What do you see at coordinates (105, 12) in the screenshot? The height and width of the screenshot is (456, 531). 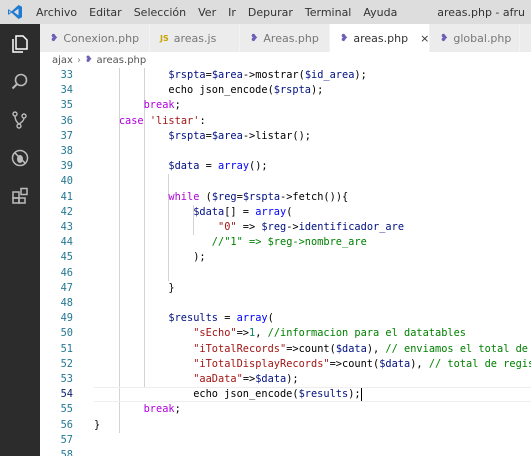 I see `menu-item: Editar` at bounding box center [105, 12].